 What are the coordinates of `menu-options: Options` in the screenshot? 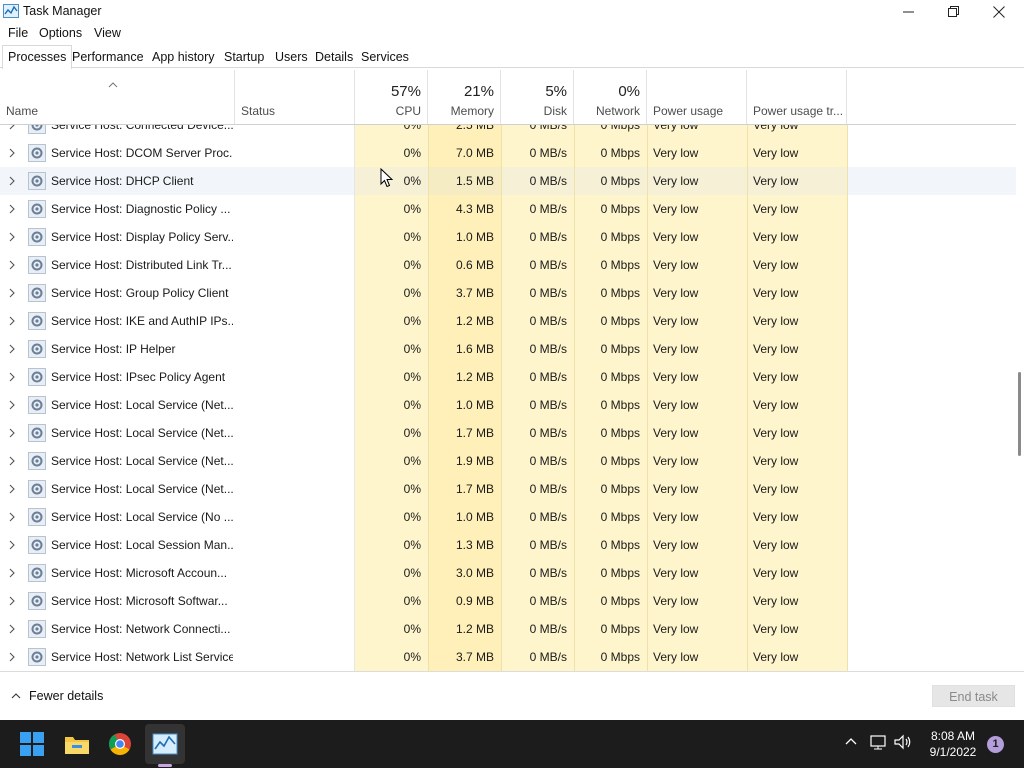 It's located at (60, 33).